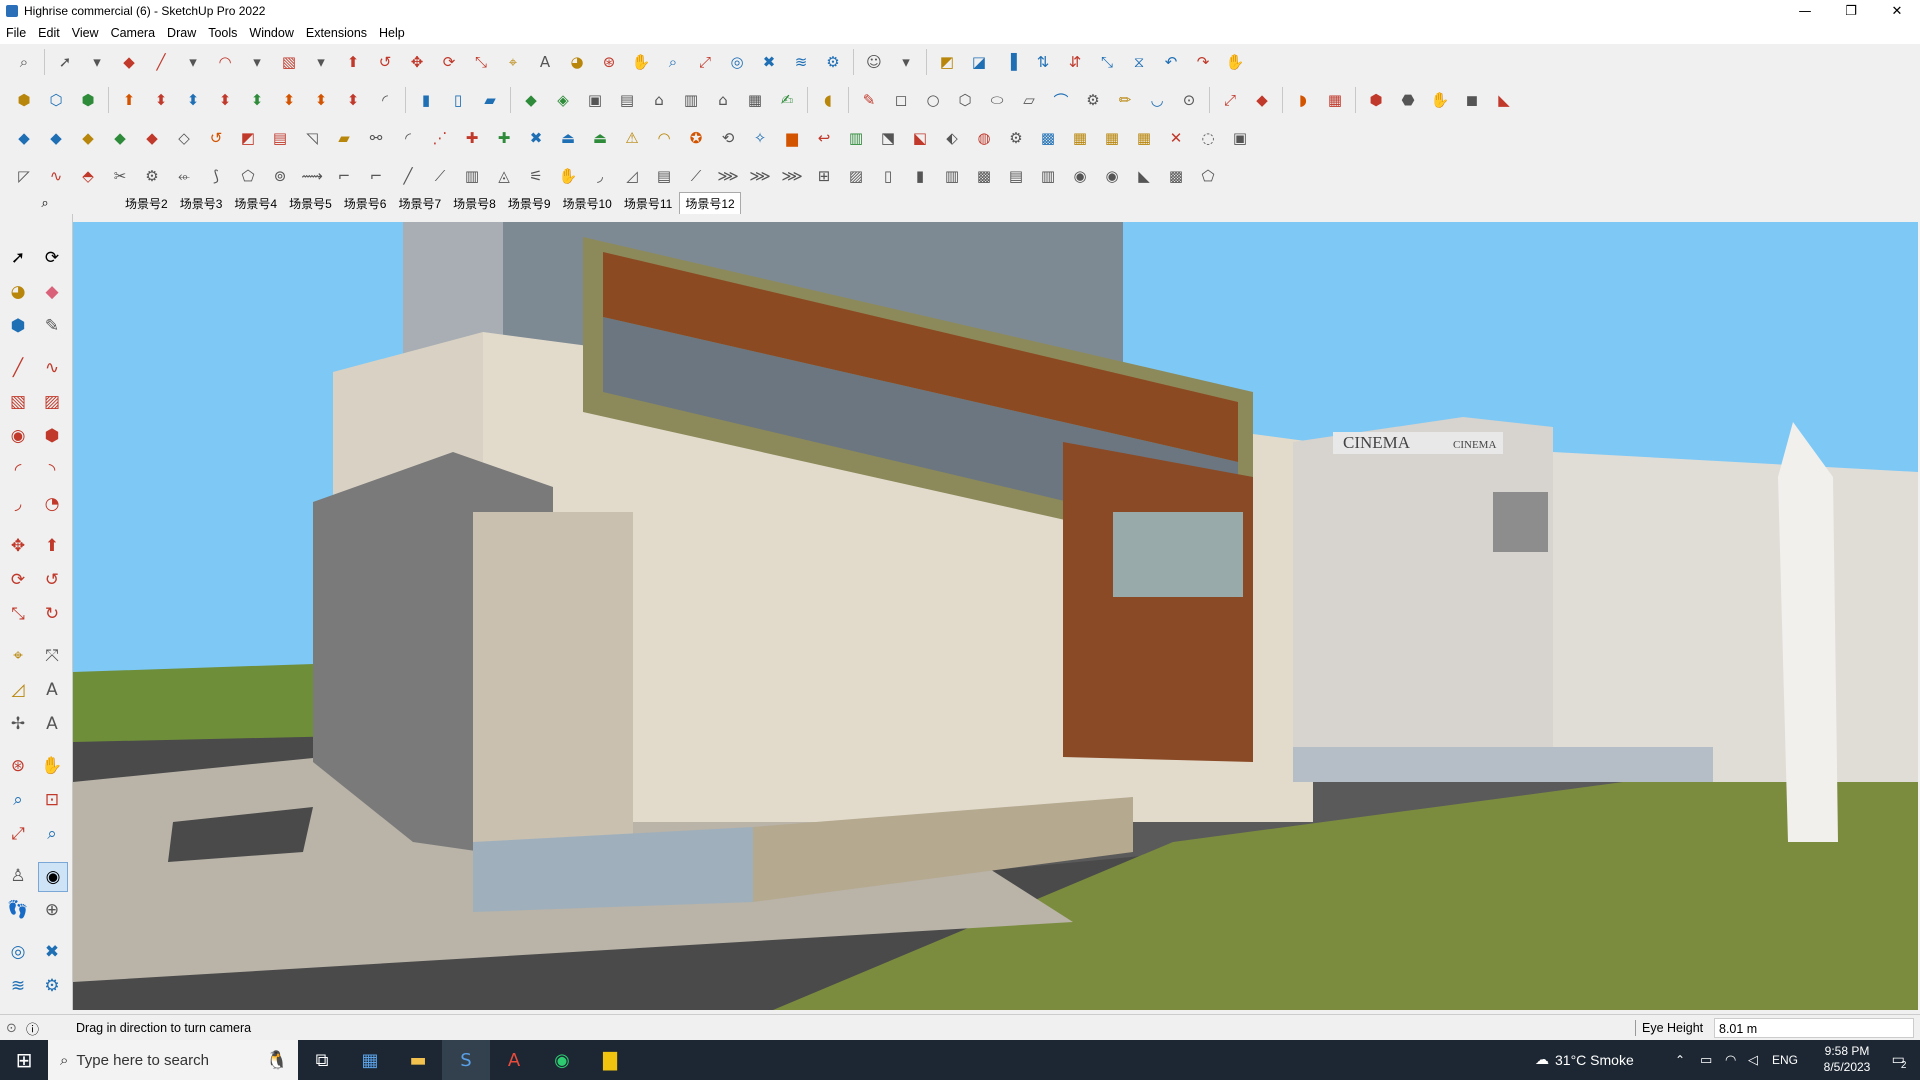  Describe the element at coordinates (648, 203) in the screenshot. I see `scene-tab: 场景号11` at that location.